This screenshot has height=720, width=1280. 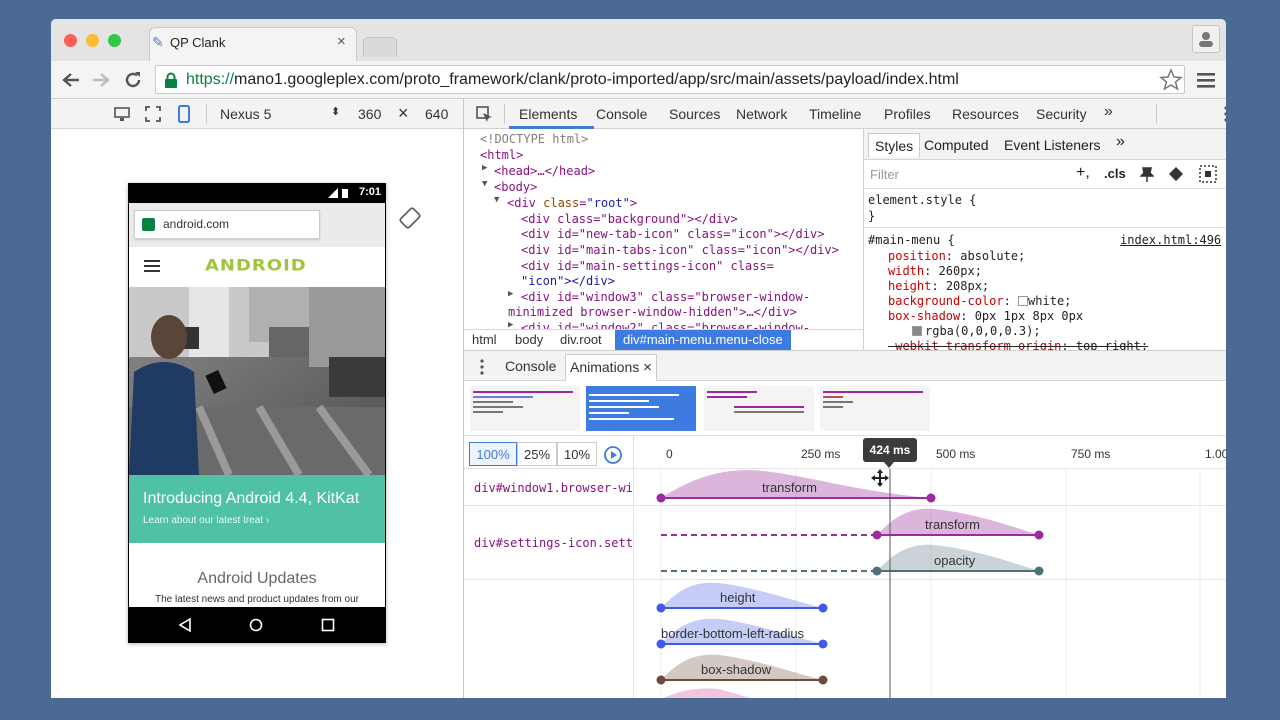 I want to click on anim-transform-settings: transform, so click(x=952, y=524).